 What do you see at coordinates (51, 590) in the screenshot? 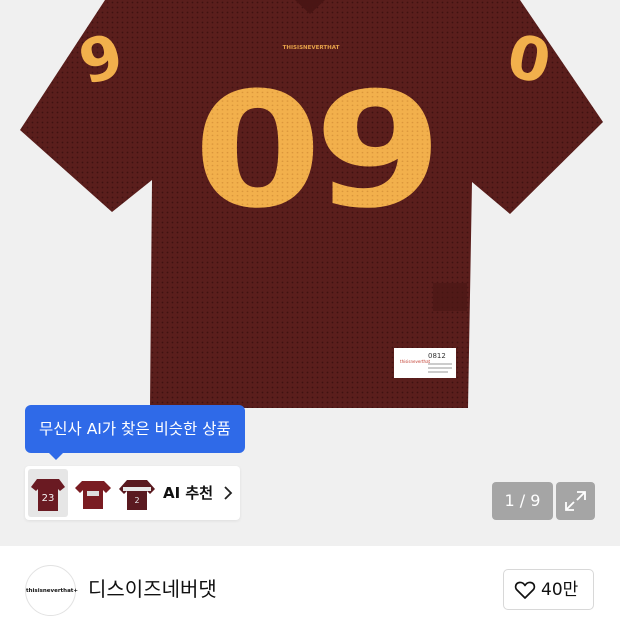
I see `brand-logo: thisisneverthat+` at bounding box center [51, 590].